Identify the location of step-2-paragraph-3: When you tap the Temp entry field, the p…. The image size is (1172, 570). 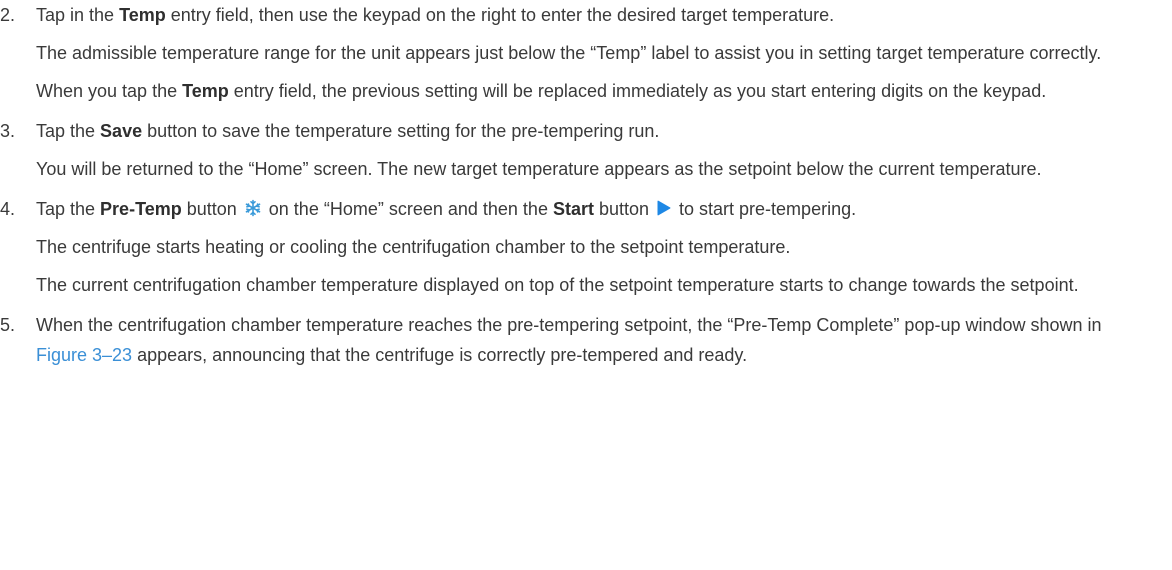
(594, 91).